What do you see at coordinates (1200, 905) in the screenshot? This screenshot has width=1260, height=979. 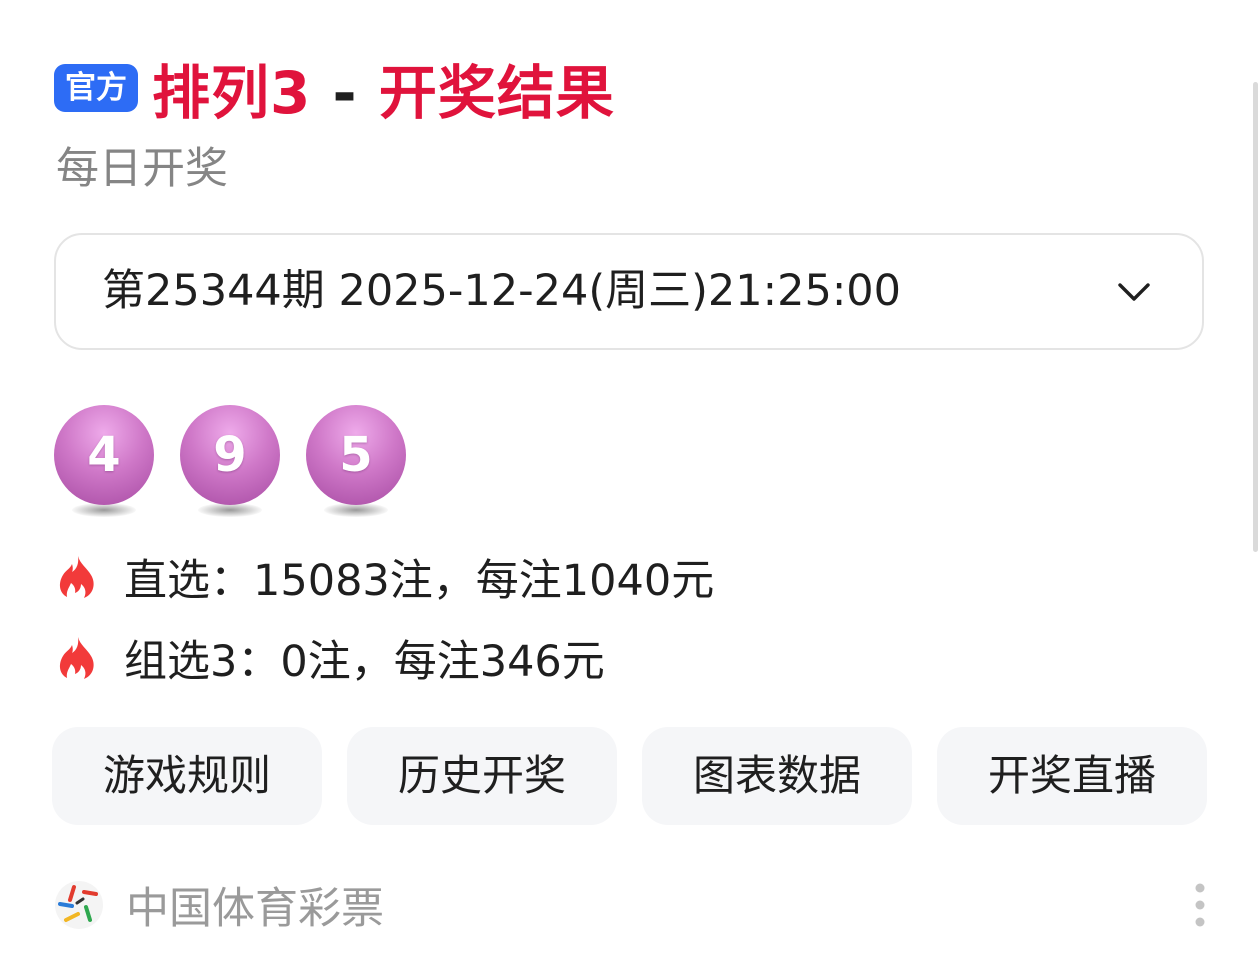 I see `more-vertical-icon` at bounding box center [1200, 905].